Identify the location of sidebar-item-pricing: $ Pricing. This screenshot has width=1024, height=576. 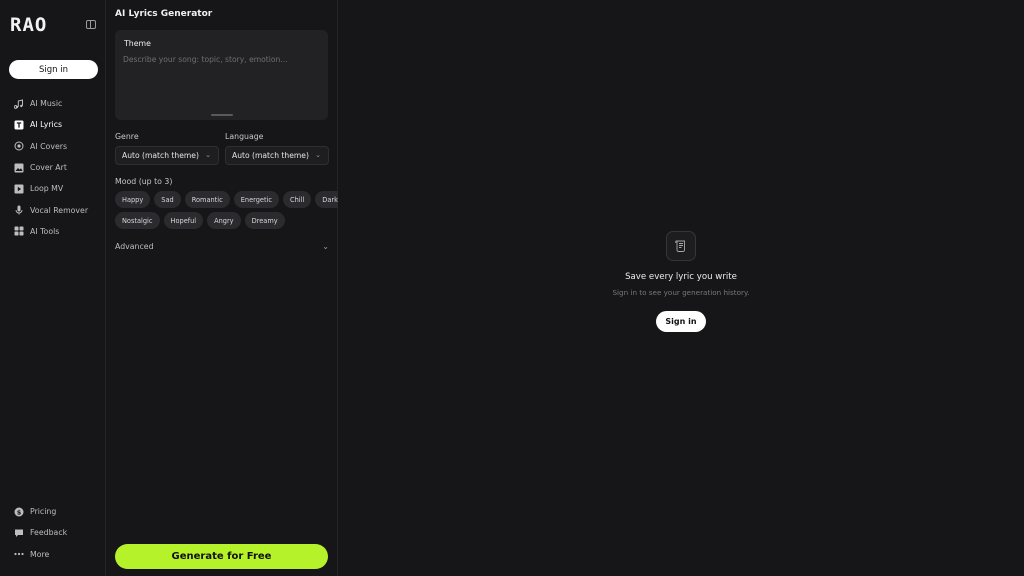
(53, 511).